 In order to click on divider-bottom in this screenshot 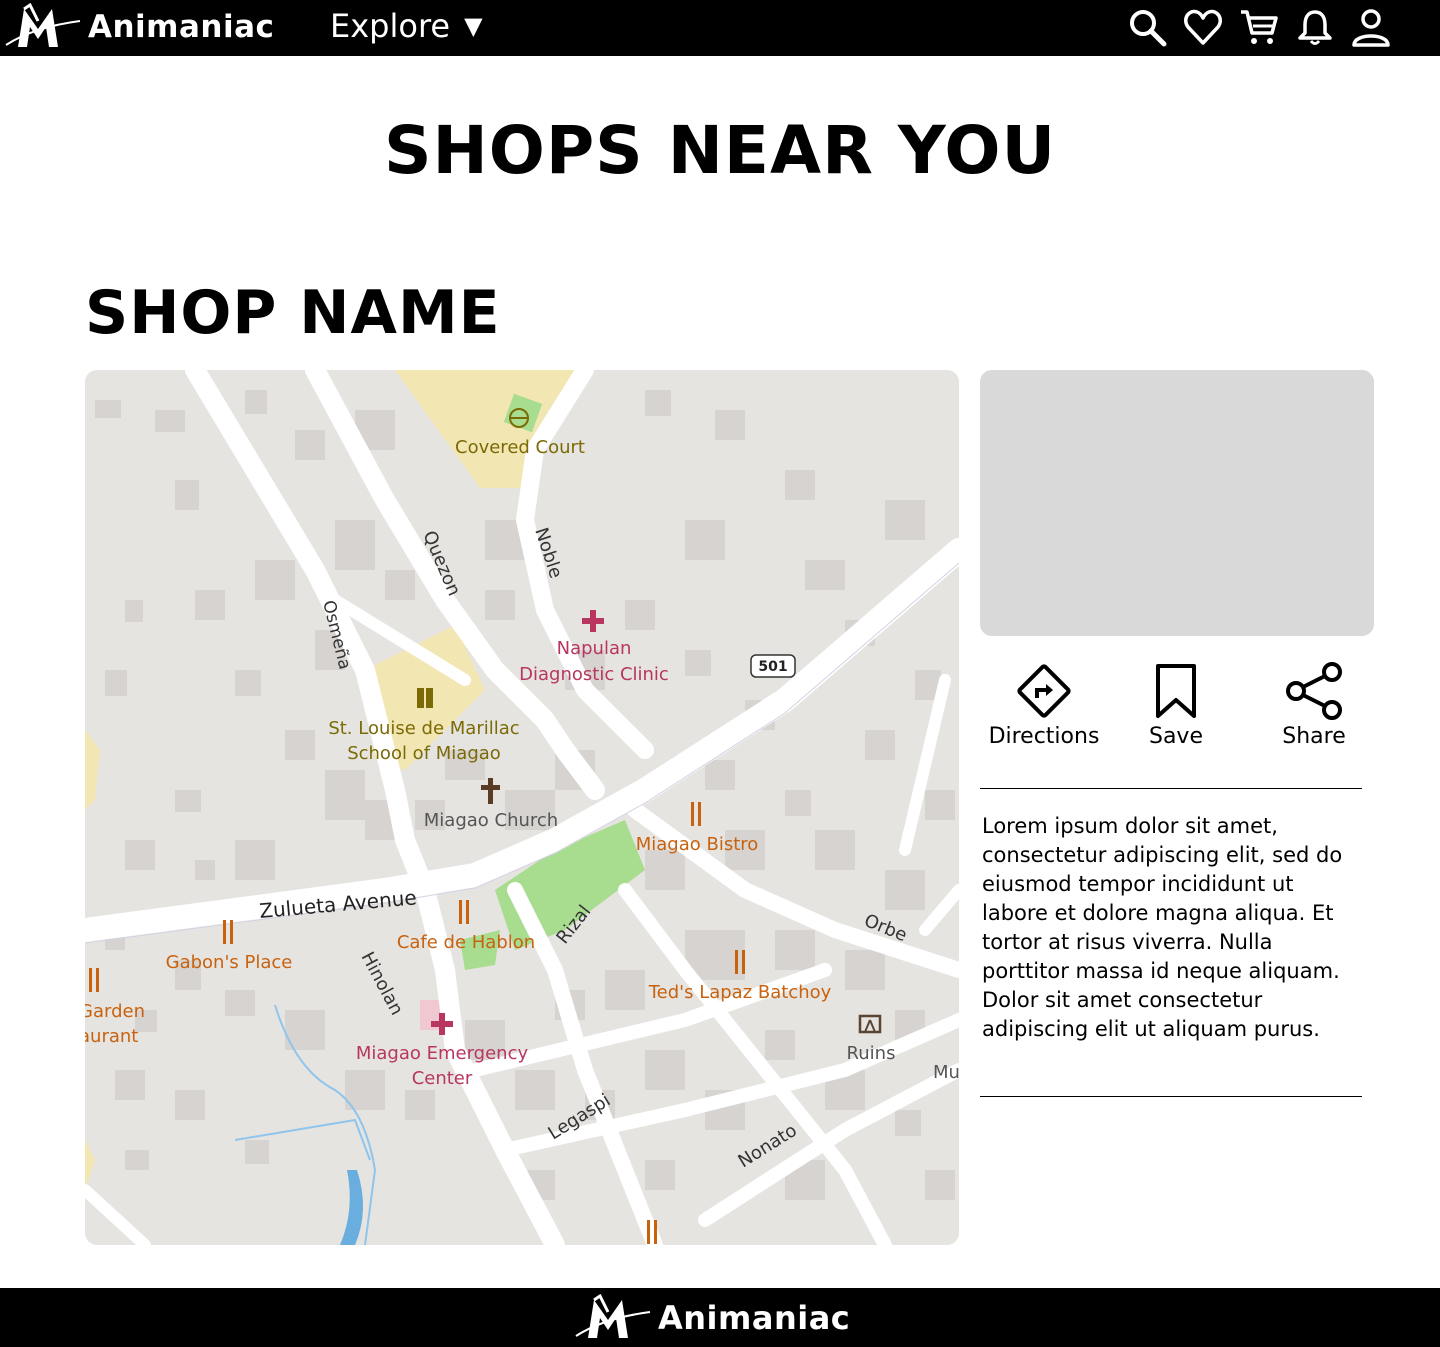, I will do `click(1171, 1096)`.